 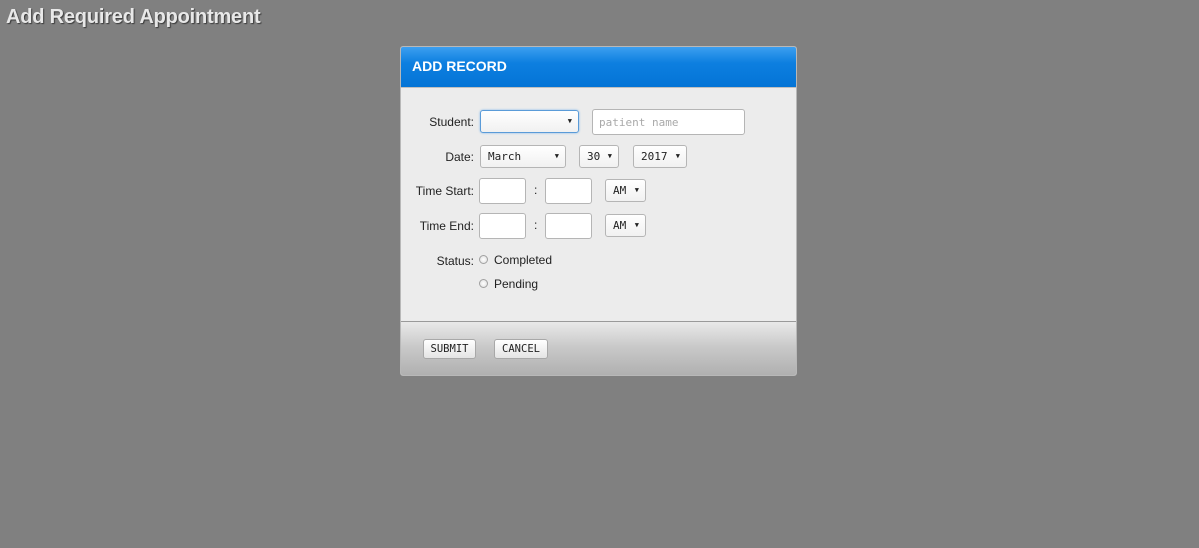 What do you see at coordinates (568, 226) in the screenshot?
I see `time-end-minute-input` at bounding box center [568, 226].